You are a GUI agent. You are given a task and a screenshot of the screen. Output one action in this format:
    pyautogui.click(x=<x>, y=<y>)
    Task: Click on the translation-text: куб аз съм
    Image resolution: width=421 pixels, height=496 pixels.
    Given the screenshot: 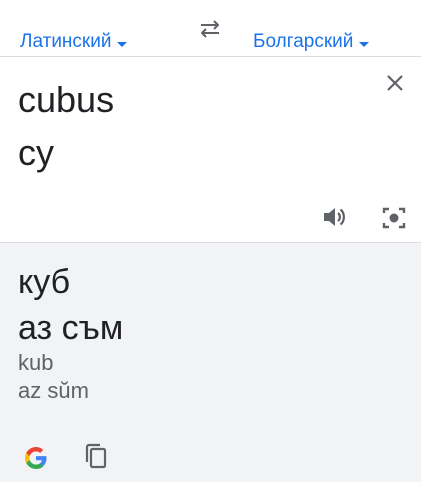 What is the action you would take?
    pyautogui.click(x=70, y=305)
    